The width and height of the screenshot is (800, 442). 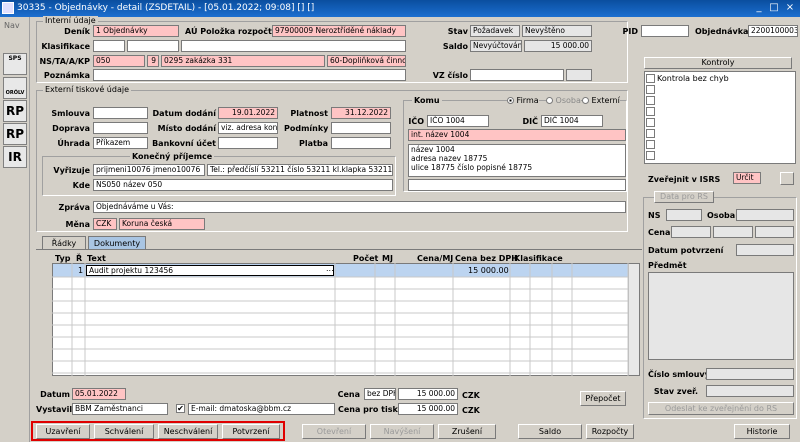 I want to click on data-pro-rs-button: Data pro RS, so click(x=684, y=197).